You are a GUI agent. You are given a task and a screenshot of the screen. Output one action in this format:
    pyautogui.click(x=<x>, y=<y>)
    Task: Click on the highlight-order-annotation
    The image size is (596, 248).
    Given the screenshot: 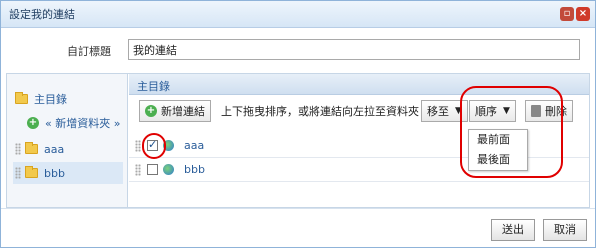 What is the action you would take?
    pyautogui.click(x=511, y=132)
    